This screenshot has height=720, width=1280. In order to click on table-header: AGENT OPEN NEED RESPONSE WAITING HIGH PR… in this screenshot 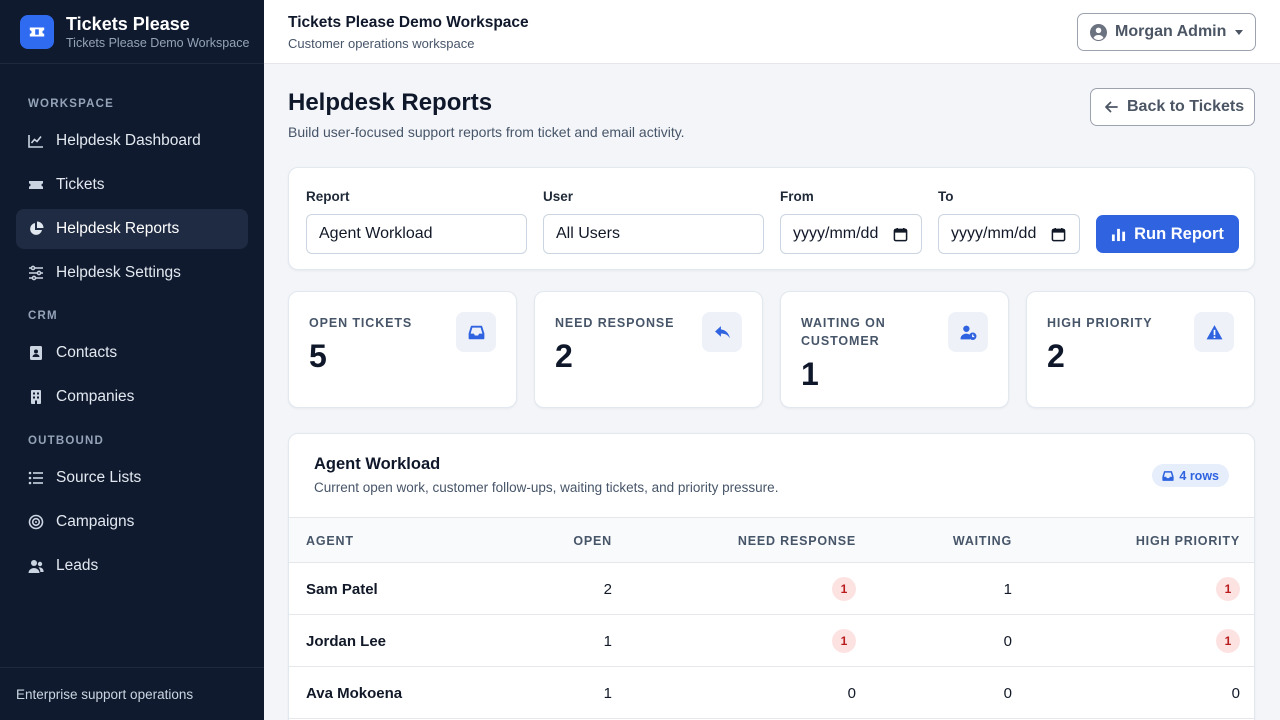, I will do `click(771, 540)`.